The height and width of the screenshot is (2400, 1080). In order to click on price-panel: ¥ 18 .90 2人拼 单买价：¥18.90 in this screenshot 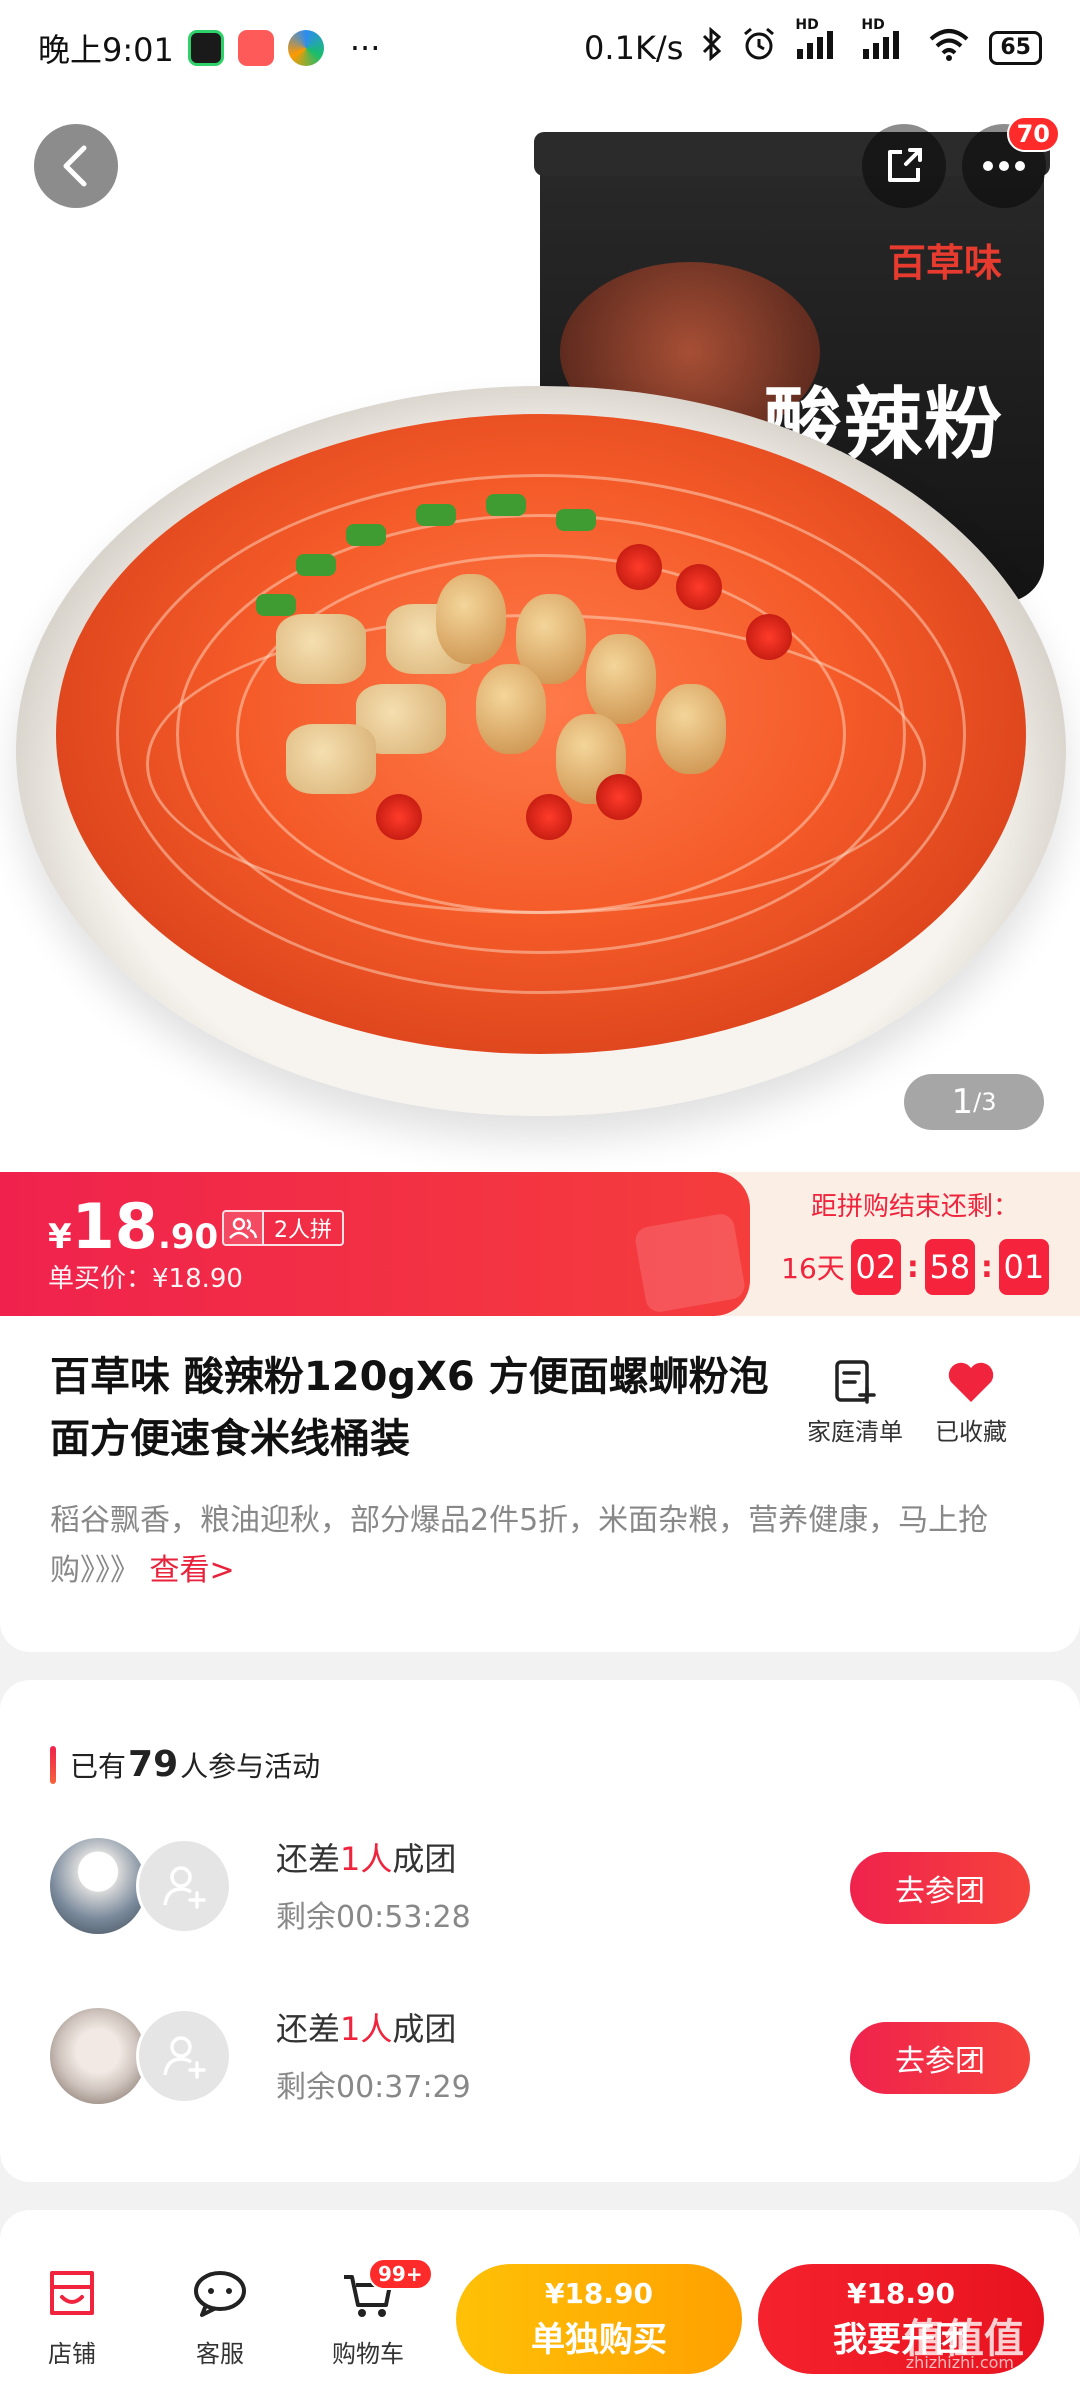, I will do `click(375, 1244)`.